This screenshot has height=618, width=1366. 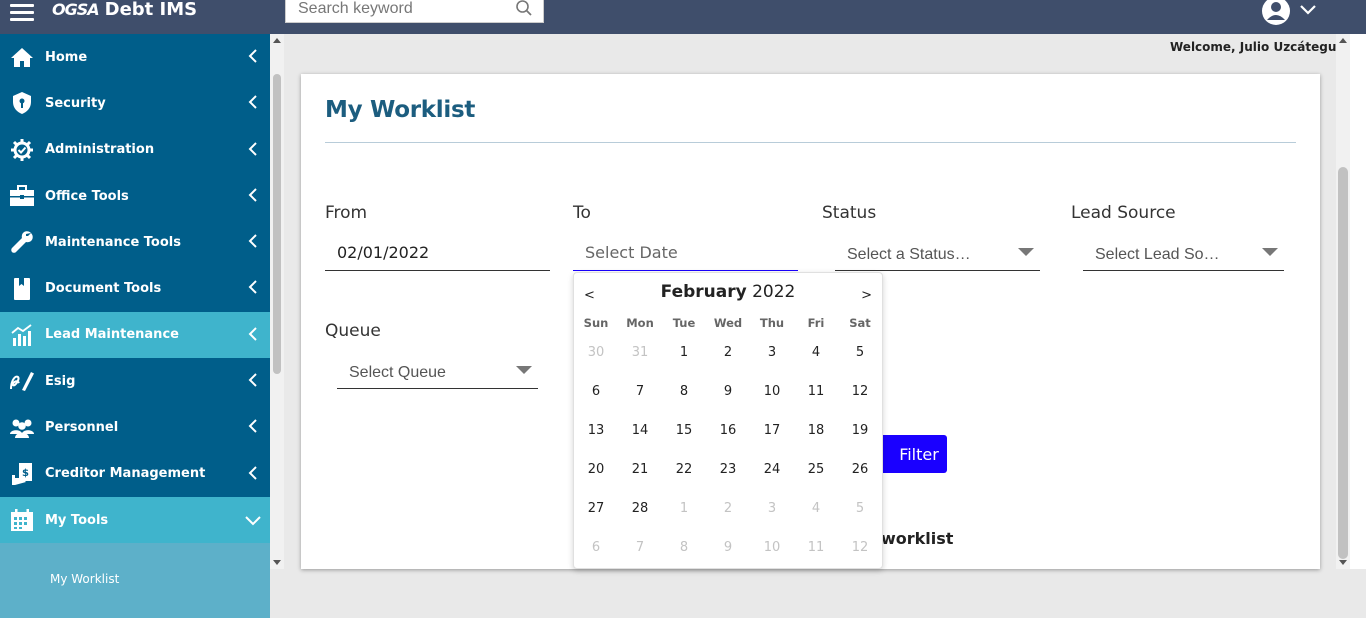 What do you see at coordinates (816, 469) in the screenshot?
I see `calendar-day: 25` at bounding box center [816, 469].